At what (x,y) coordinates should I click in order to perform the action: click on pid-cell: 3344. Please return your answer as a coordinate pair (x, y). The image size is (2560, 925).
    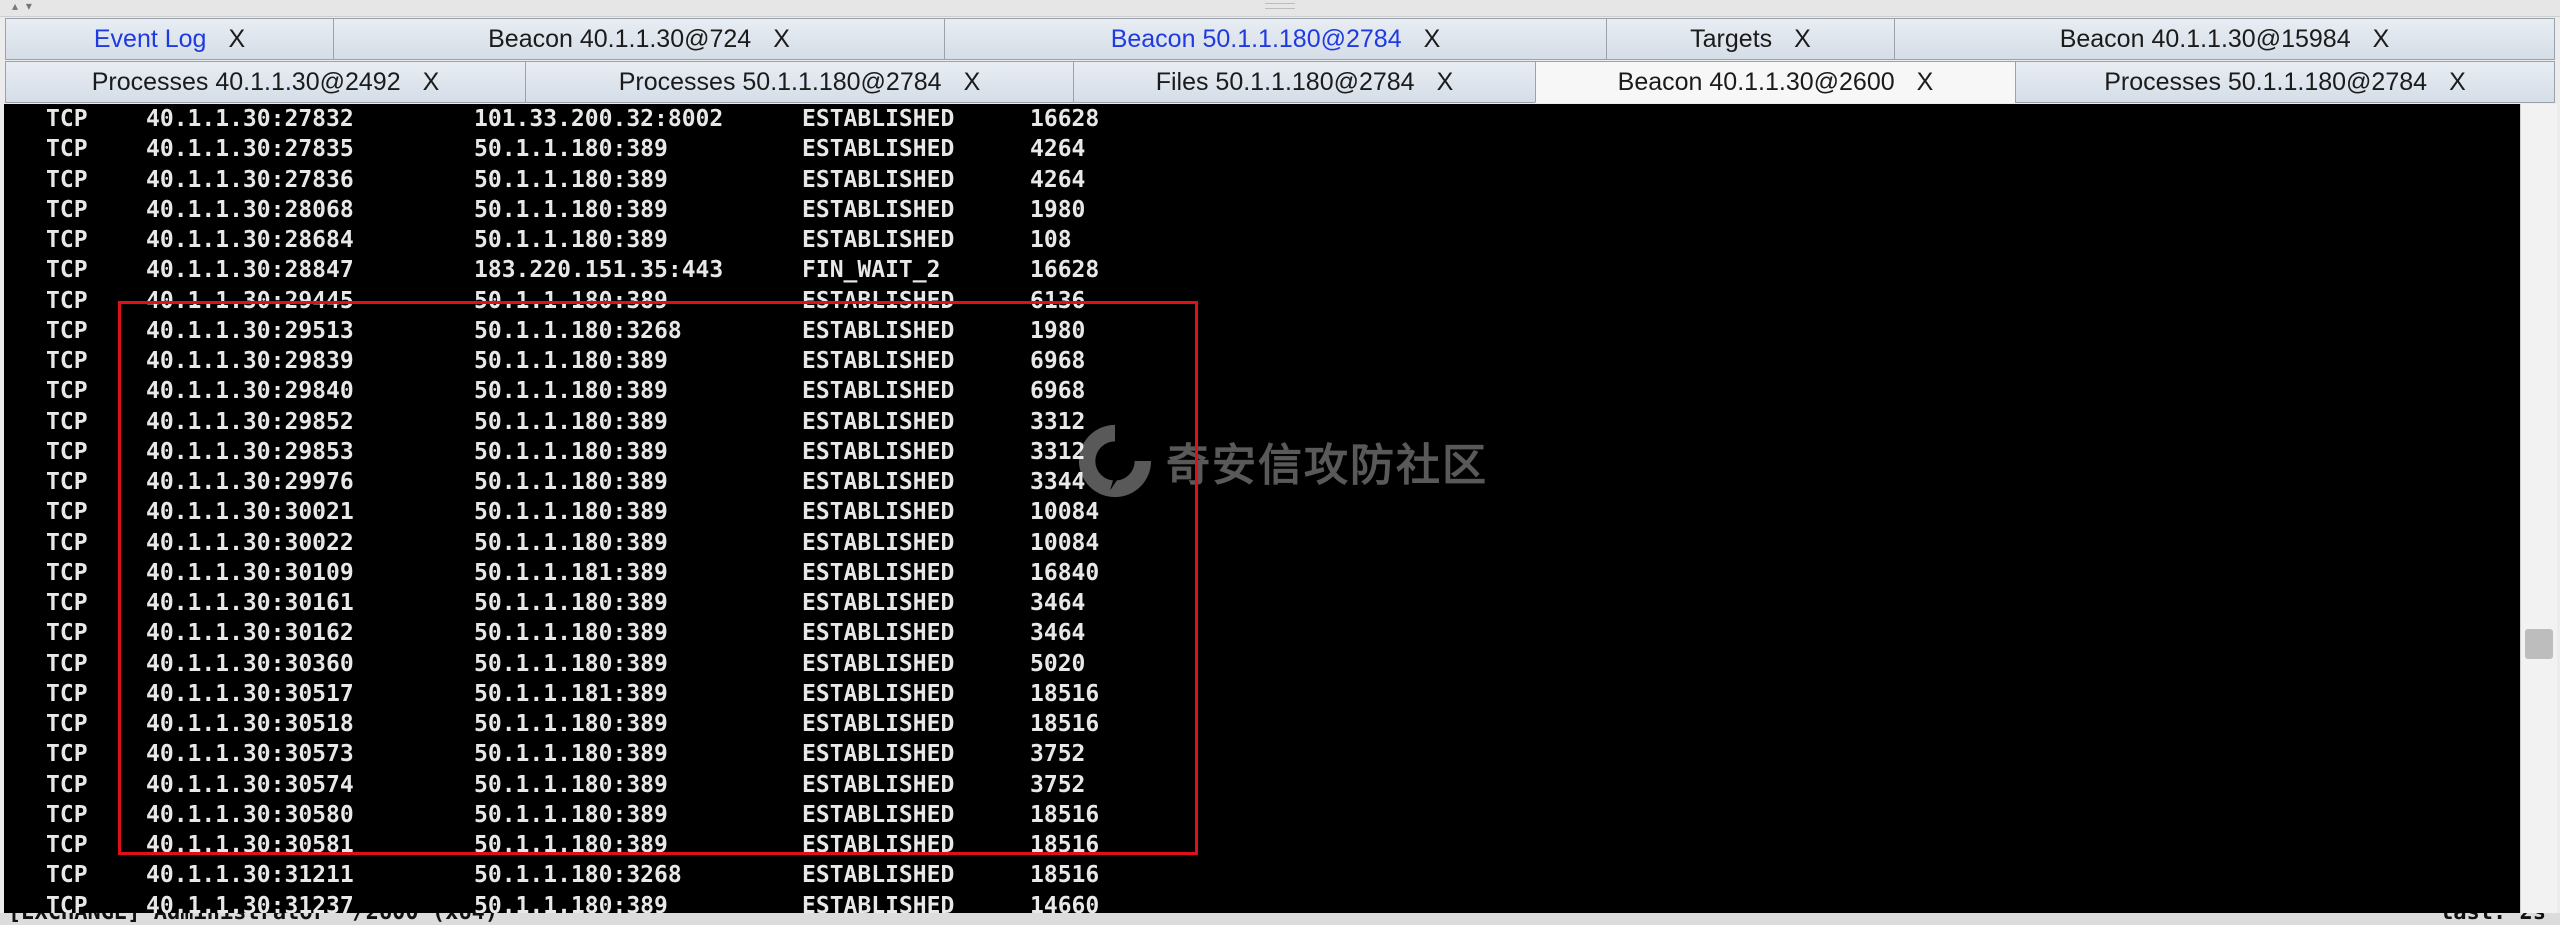
    Looking at the image, I should click on (1058, 482).